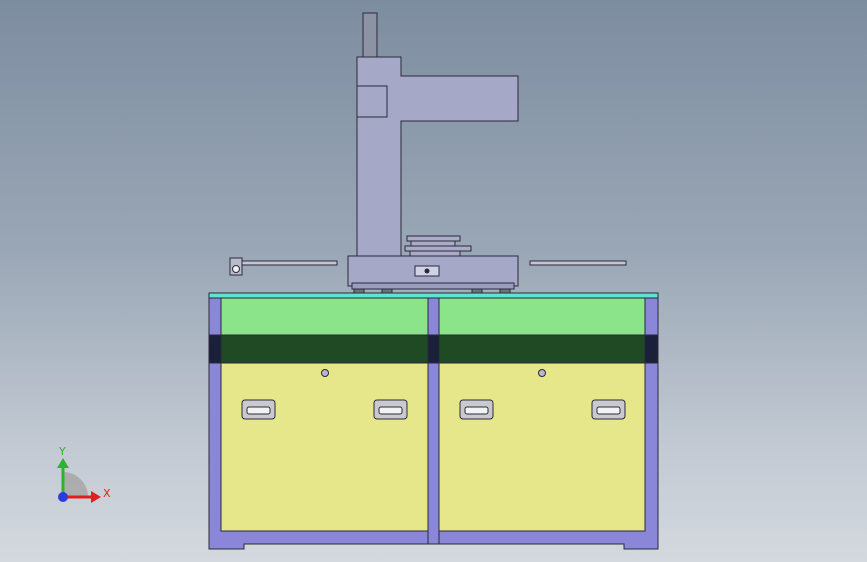  What do you see at coordinates (477, 291) in the screenshot?
I see `foot-center-right` at bounding box center [477, 291].